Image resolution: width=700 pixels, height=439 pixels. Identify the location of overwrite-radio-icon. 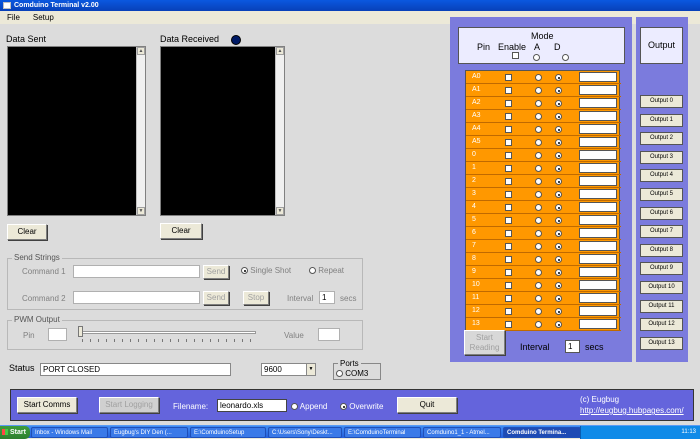
(343, 407).